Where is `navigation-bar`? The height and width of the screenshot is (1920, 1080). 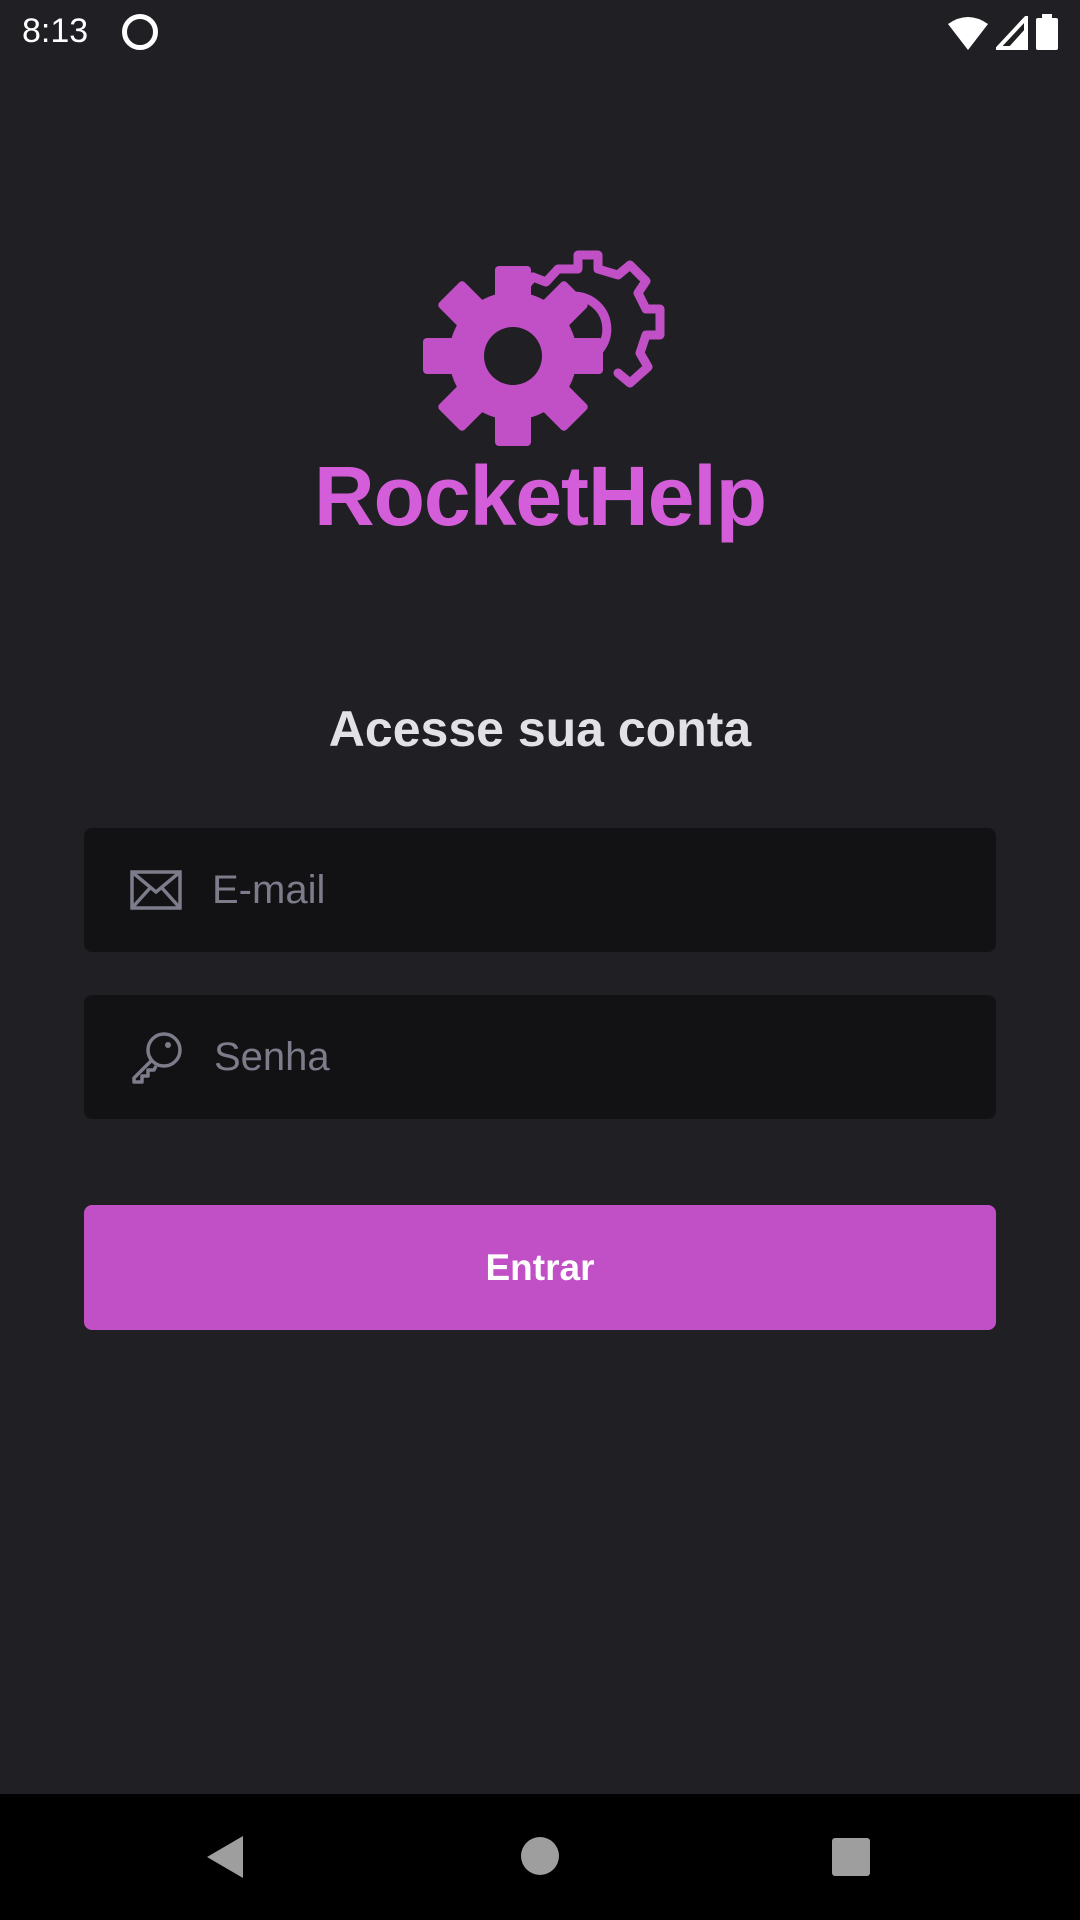
navigation-bar is located at coordinates (540, 1857).